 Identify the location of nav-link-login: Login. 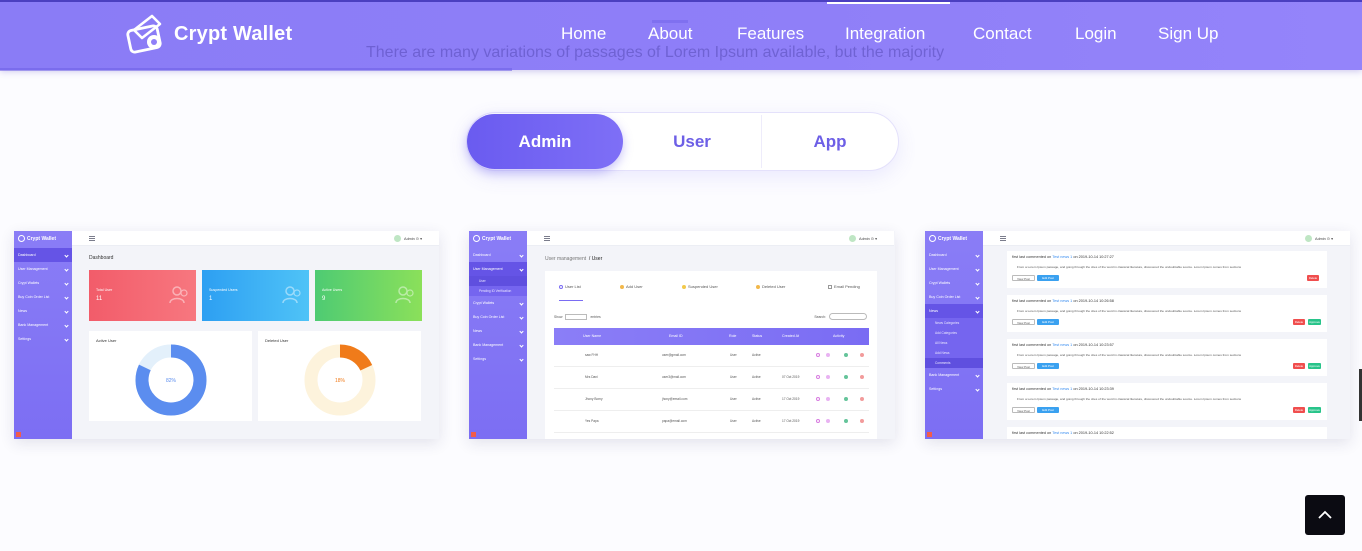
(1096, 34).